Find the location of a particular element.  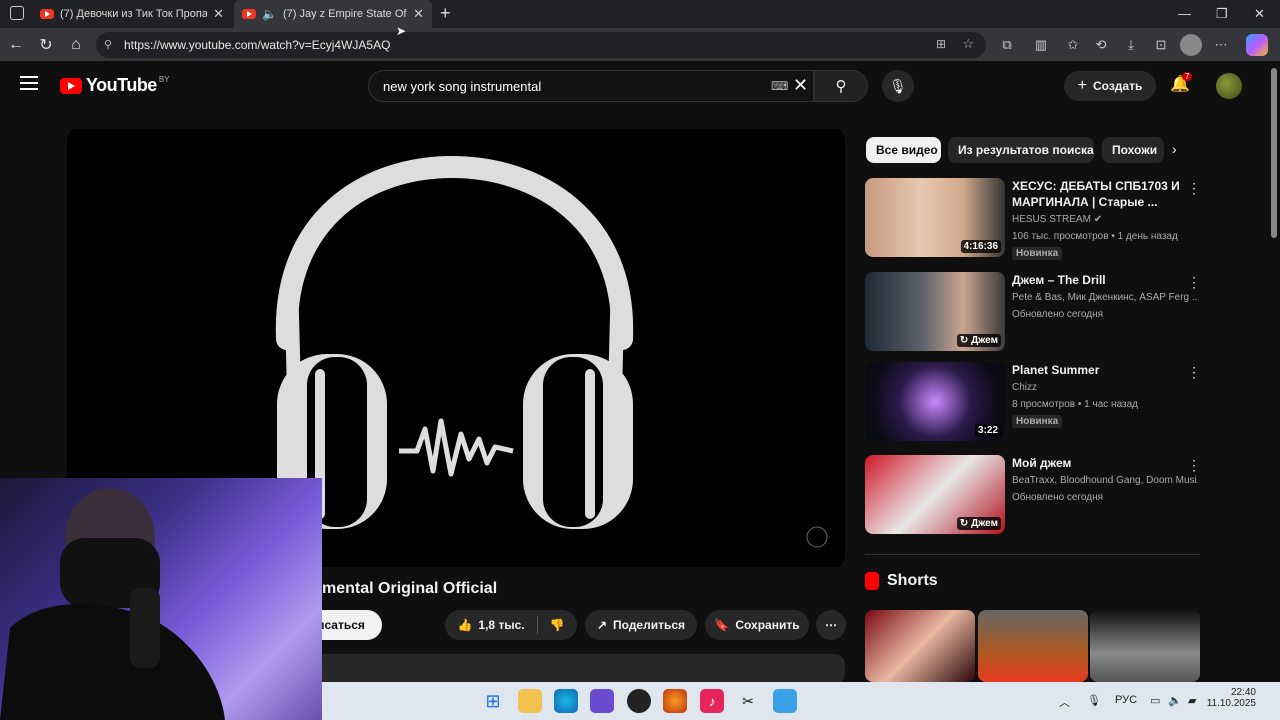

channel-name: Chizz is located at coordinates (1105, 387).